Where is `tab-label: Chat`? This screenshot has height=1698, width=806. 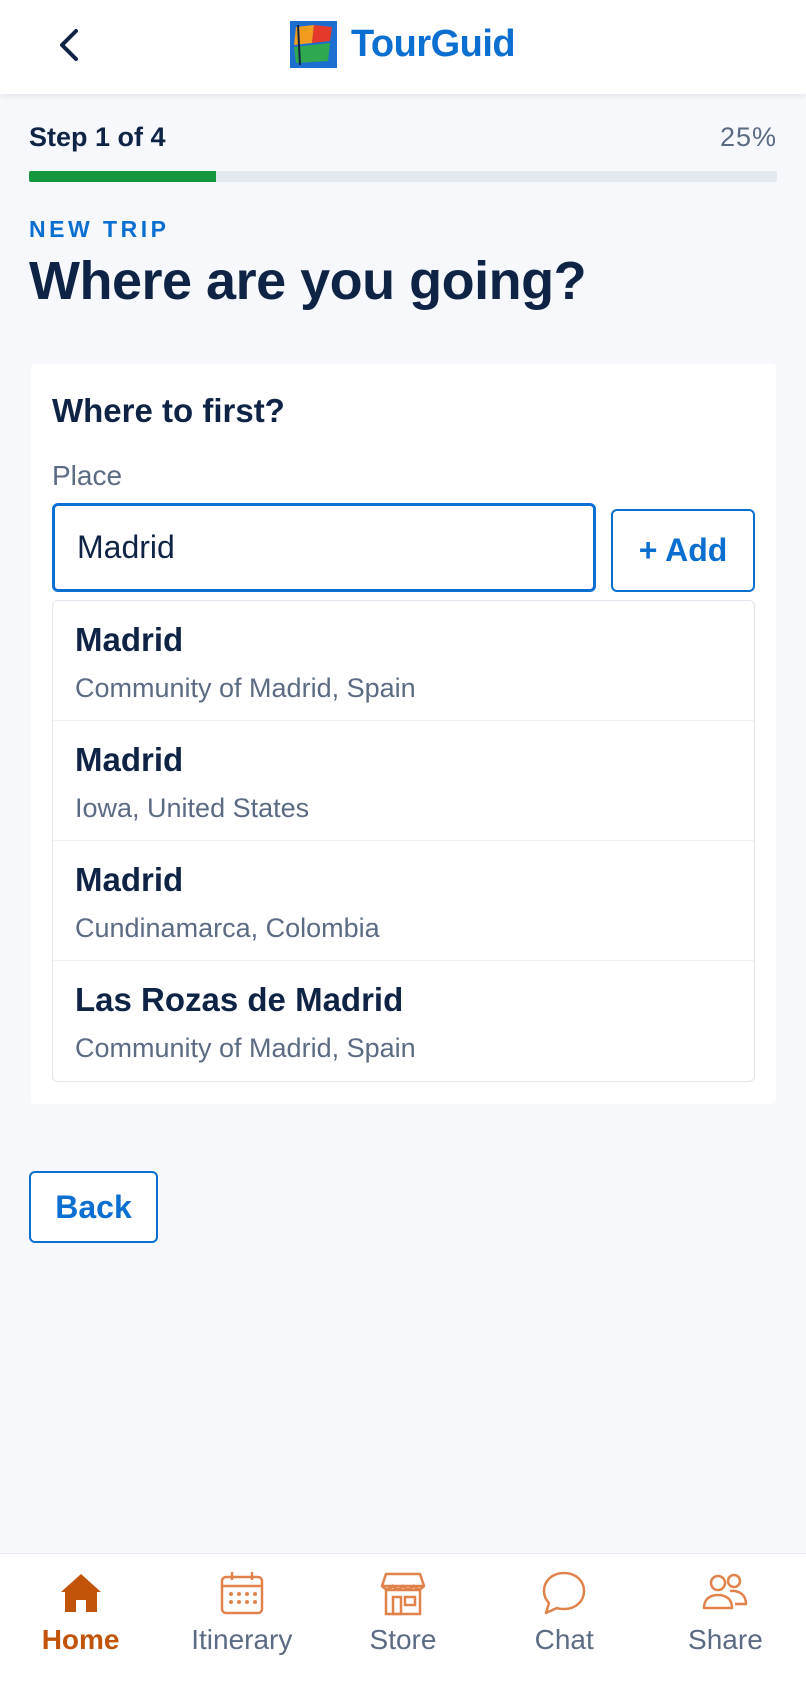
tab-label: Chat is located at coordinates (564, 1639).